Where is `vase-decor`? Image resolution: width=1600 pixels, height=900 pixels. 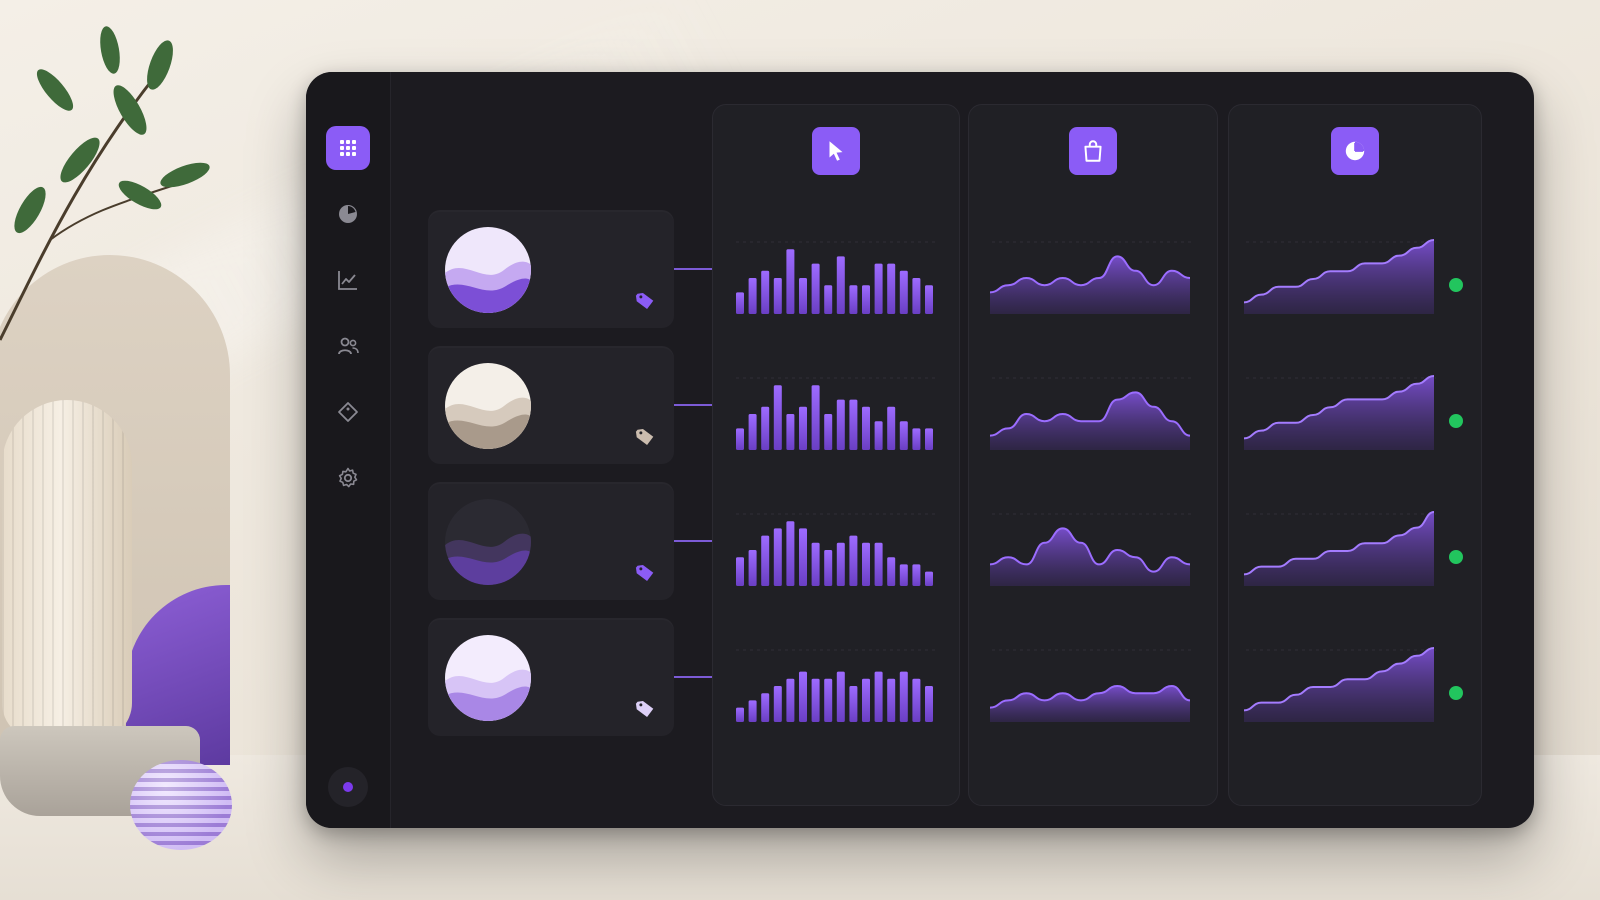 vase-decor is located at coordinates (67, 570).